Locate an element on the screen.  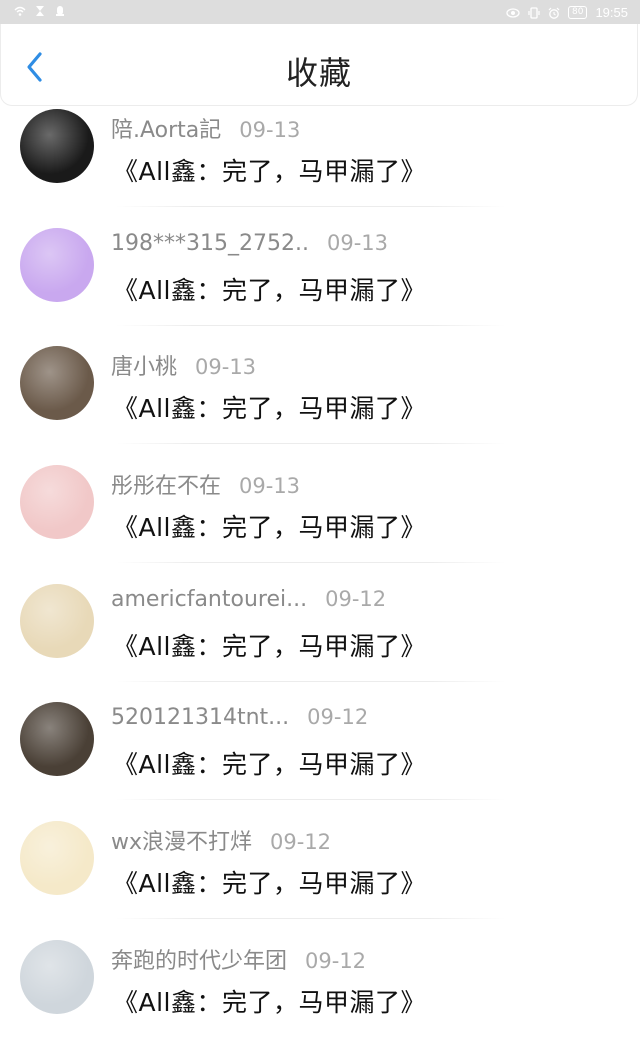
list-item: 彤彤在不在 09-13 《All鑫：完了，马甲漏了》 is located at coordinates (320, 521).